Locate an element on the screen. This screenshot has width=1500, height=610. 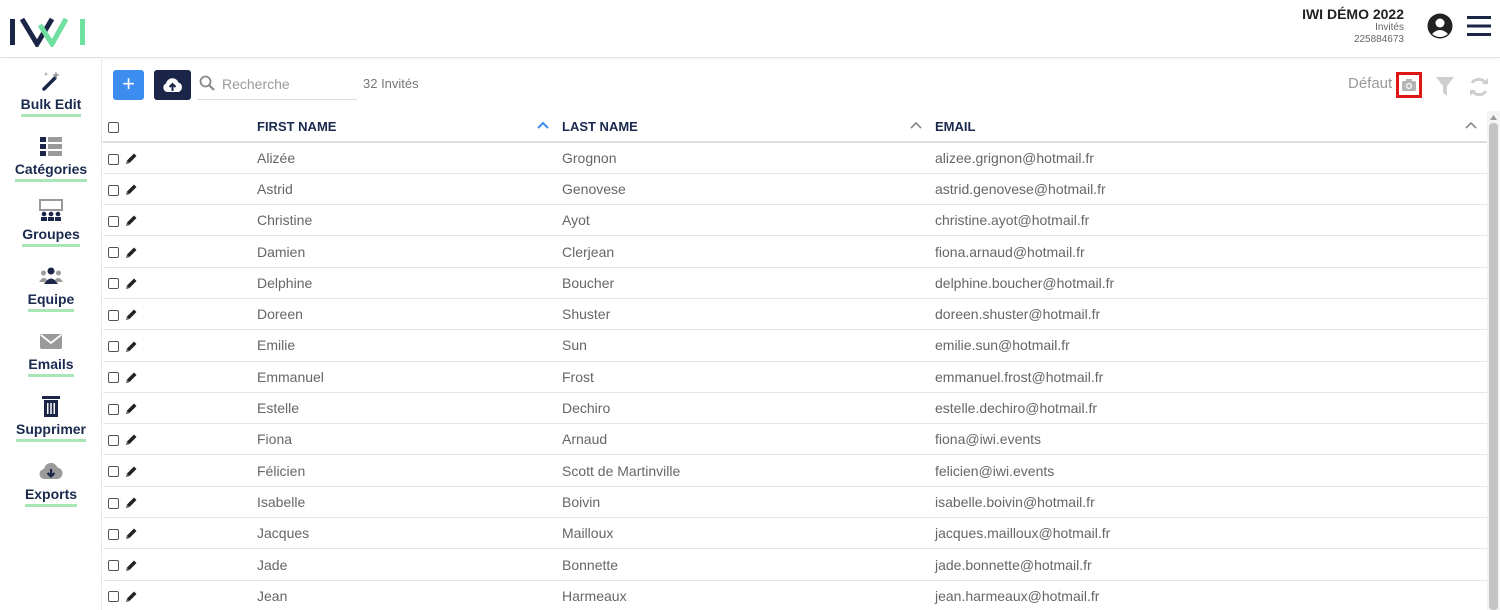
camera-button is located at coordinates (1409, 85).